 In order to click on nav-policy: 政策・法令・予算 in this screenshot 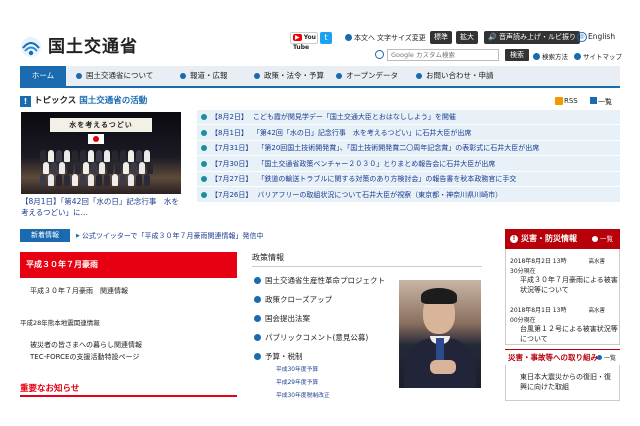, I will do `click(289, 76)`.